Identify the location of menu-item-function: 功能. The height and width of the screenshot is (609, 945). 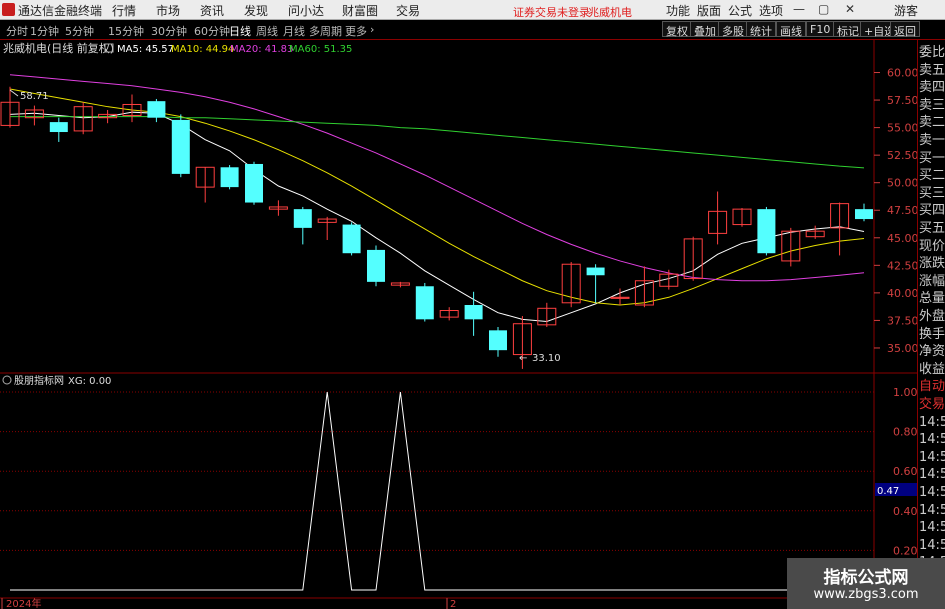
(678, 10).